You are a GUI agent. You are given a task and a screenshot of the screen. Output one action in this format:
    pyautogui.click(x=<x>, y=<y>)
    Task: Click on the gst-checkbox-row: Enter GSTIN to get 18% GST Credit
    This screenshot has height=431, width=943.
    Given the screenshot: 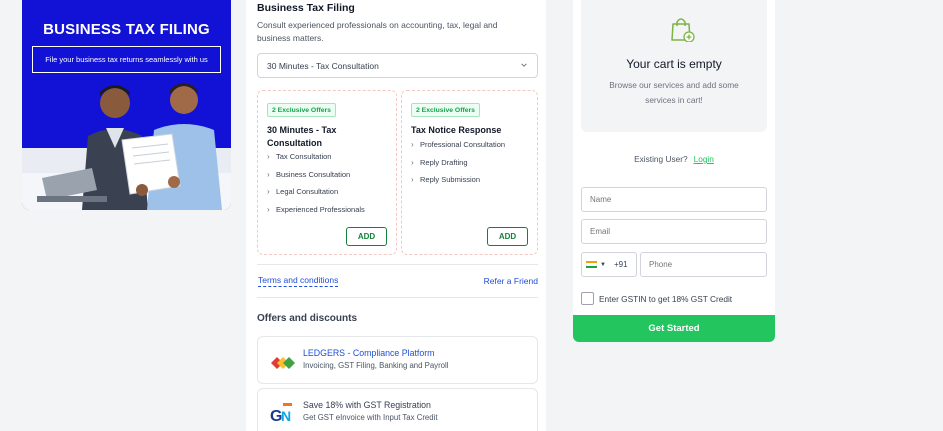 What is the action you would take?
    pyautogui.click(x=656, y=298)
    